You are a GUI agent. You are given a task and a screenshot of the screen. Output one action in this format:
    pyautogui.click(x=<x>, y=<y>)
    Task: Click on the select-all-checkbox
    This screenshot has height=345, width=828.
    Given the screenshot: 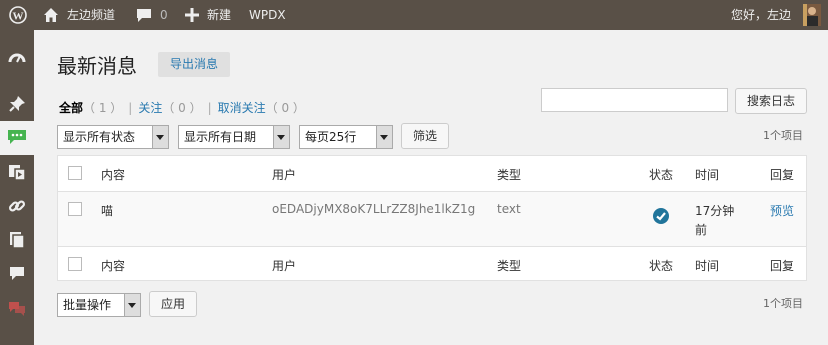 What is the action you would take?
    pyautogui.click(x=75, y=173)
    